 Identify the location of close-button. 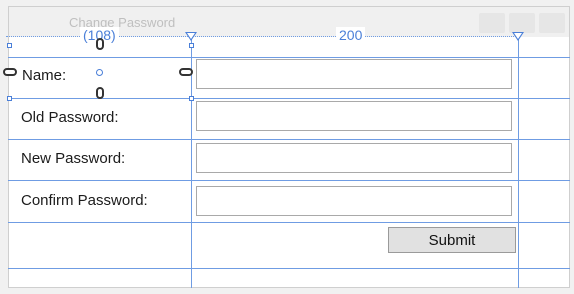
(552, 23).